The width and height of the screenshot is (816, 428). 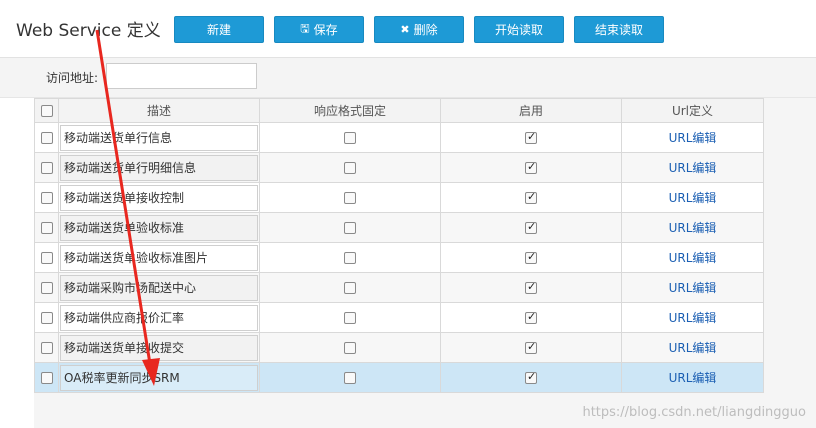 I want to click on delete-button-label: 删除, so click(x=425, y=30).